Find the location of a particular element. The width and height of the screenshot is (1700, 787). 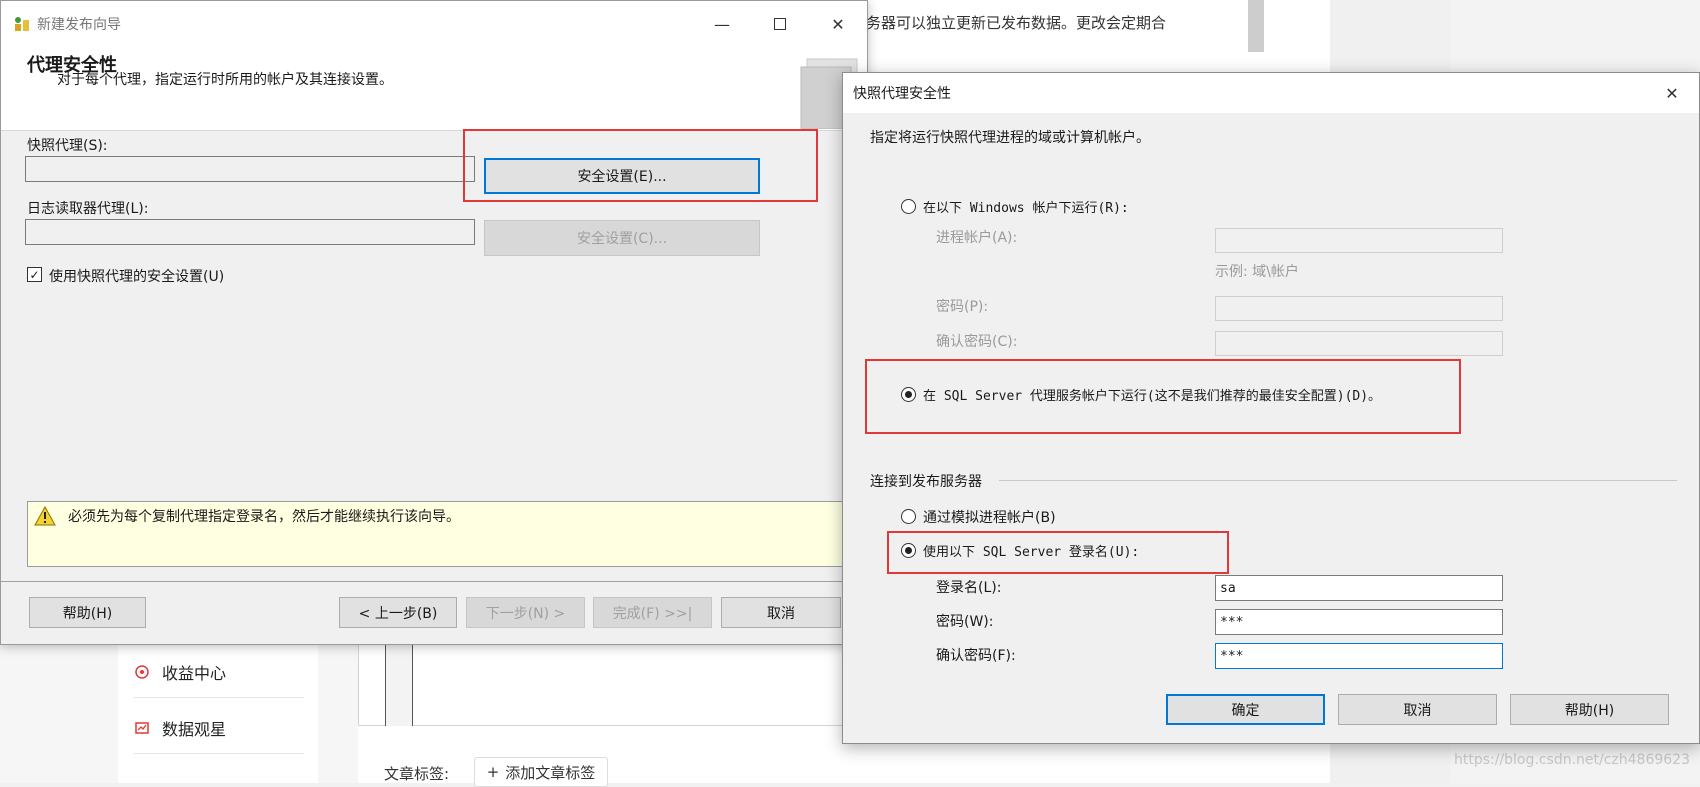

help-button: 帮助(H) is located at coordinates (87, 612).